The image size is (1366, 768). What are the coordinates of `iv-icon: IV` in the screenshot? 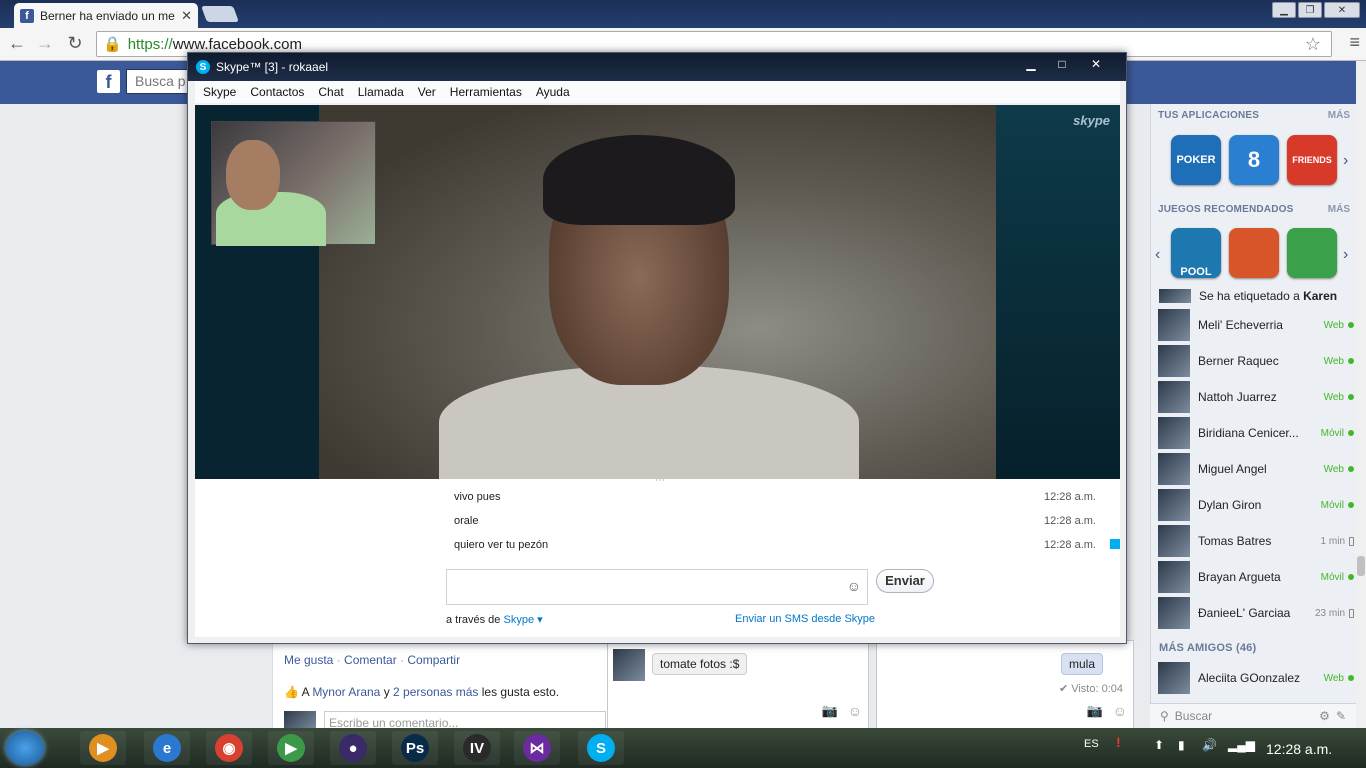 It's located at (477, 748).